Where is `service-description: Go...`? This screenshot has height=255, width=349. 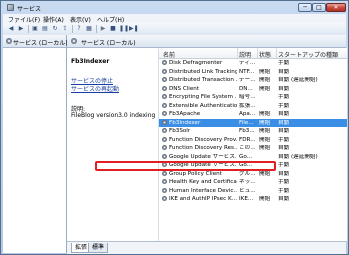 service-description: Go... is located at coordinates (245, 156).